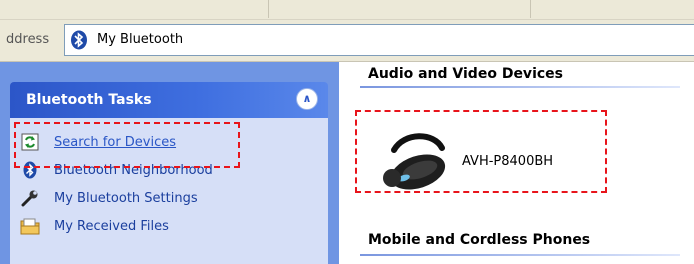 The width and height of the screenshot is (694, 264). I want to click on bluetooth-icon, so click(79, 40).